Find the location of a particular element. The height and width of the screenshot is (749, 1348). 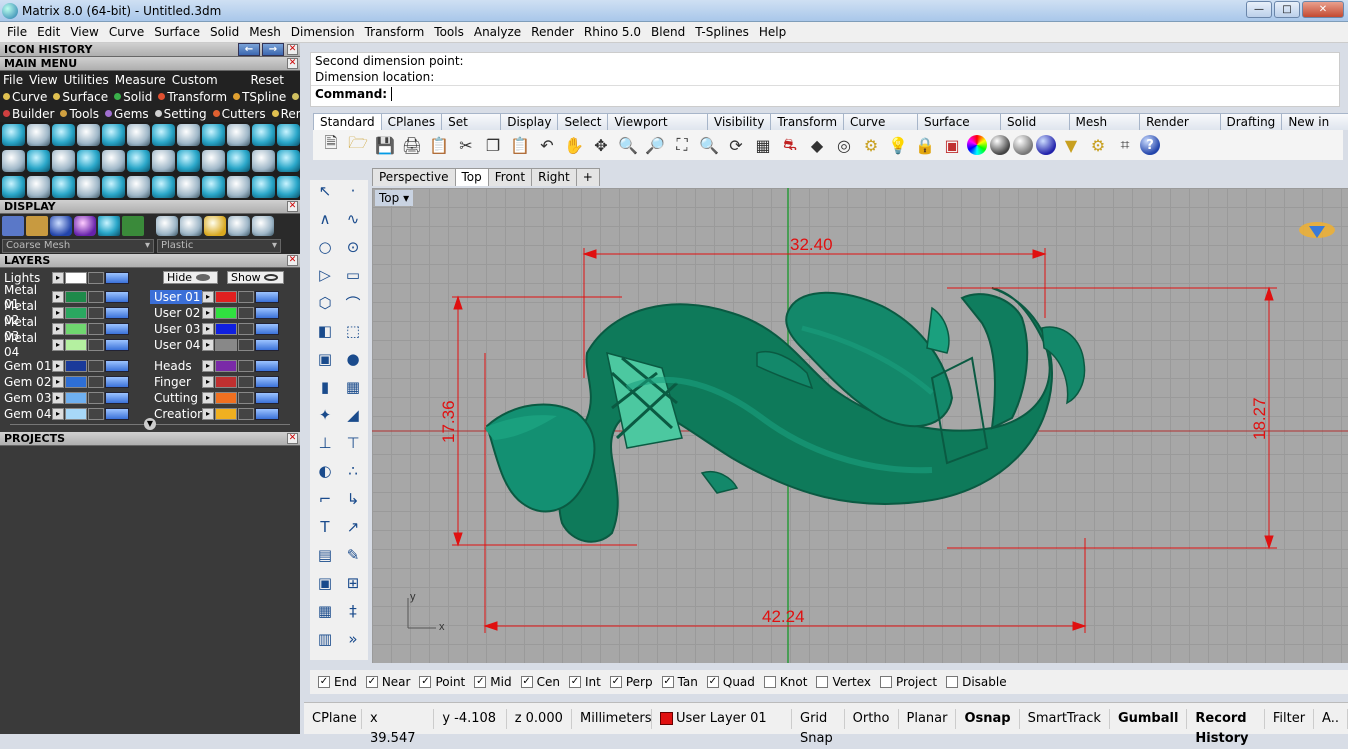

status-toggle-gumball: Gumball is located at coordinates (1149, 718).